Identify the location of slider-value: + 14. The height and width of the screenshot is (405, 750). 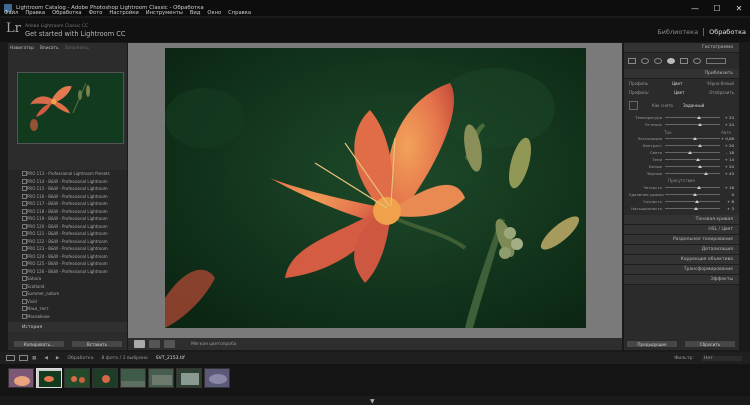
(727, 159).